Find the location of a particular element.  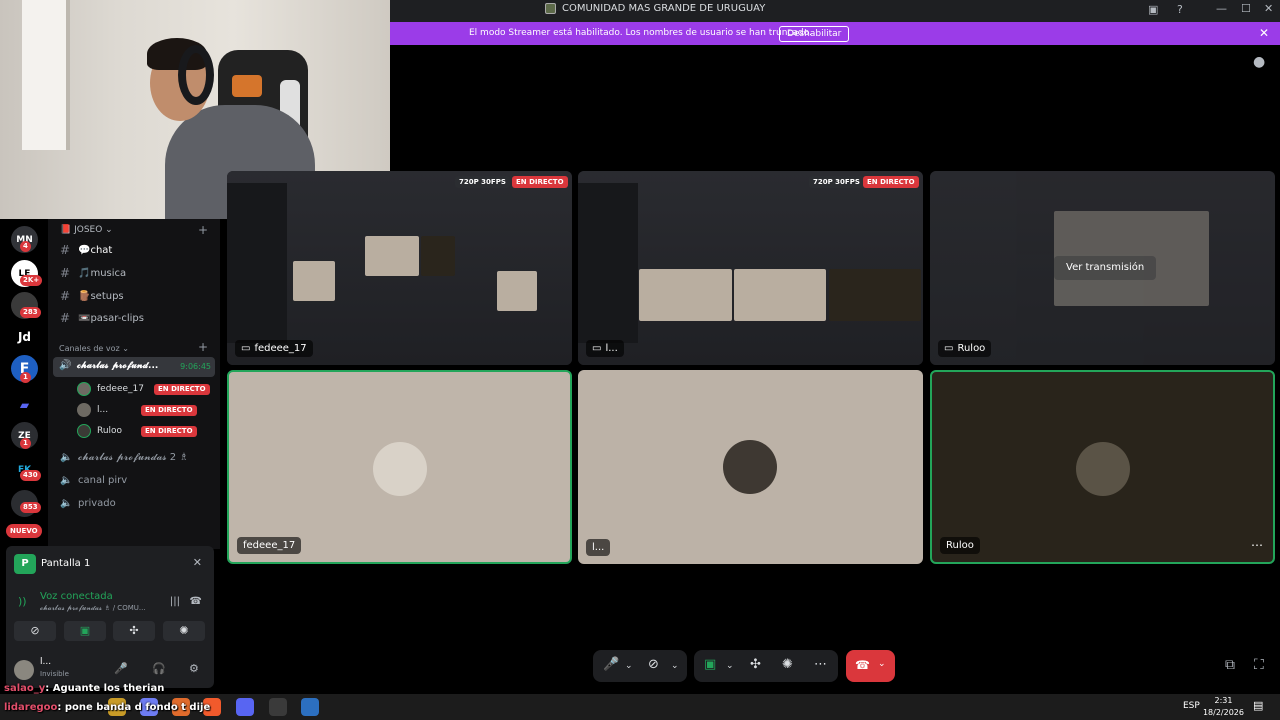

app-icon is located at coordinates (310, 707).